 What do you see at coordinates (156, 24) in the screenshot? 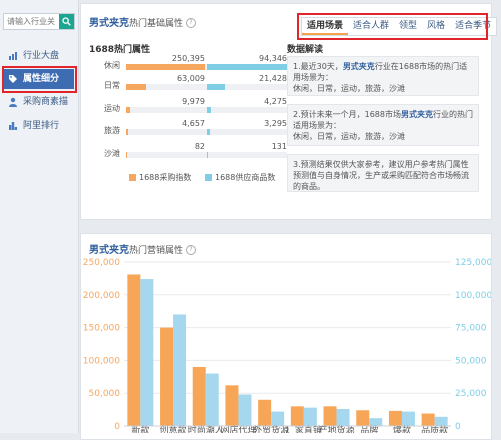
I see `title-rest: 热门基础属性` at bounding box center [156, 24].